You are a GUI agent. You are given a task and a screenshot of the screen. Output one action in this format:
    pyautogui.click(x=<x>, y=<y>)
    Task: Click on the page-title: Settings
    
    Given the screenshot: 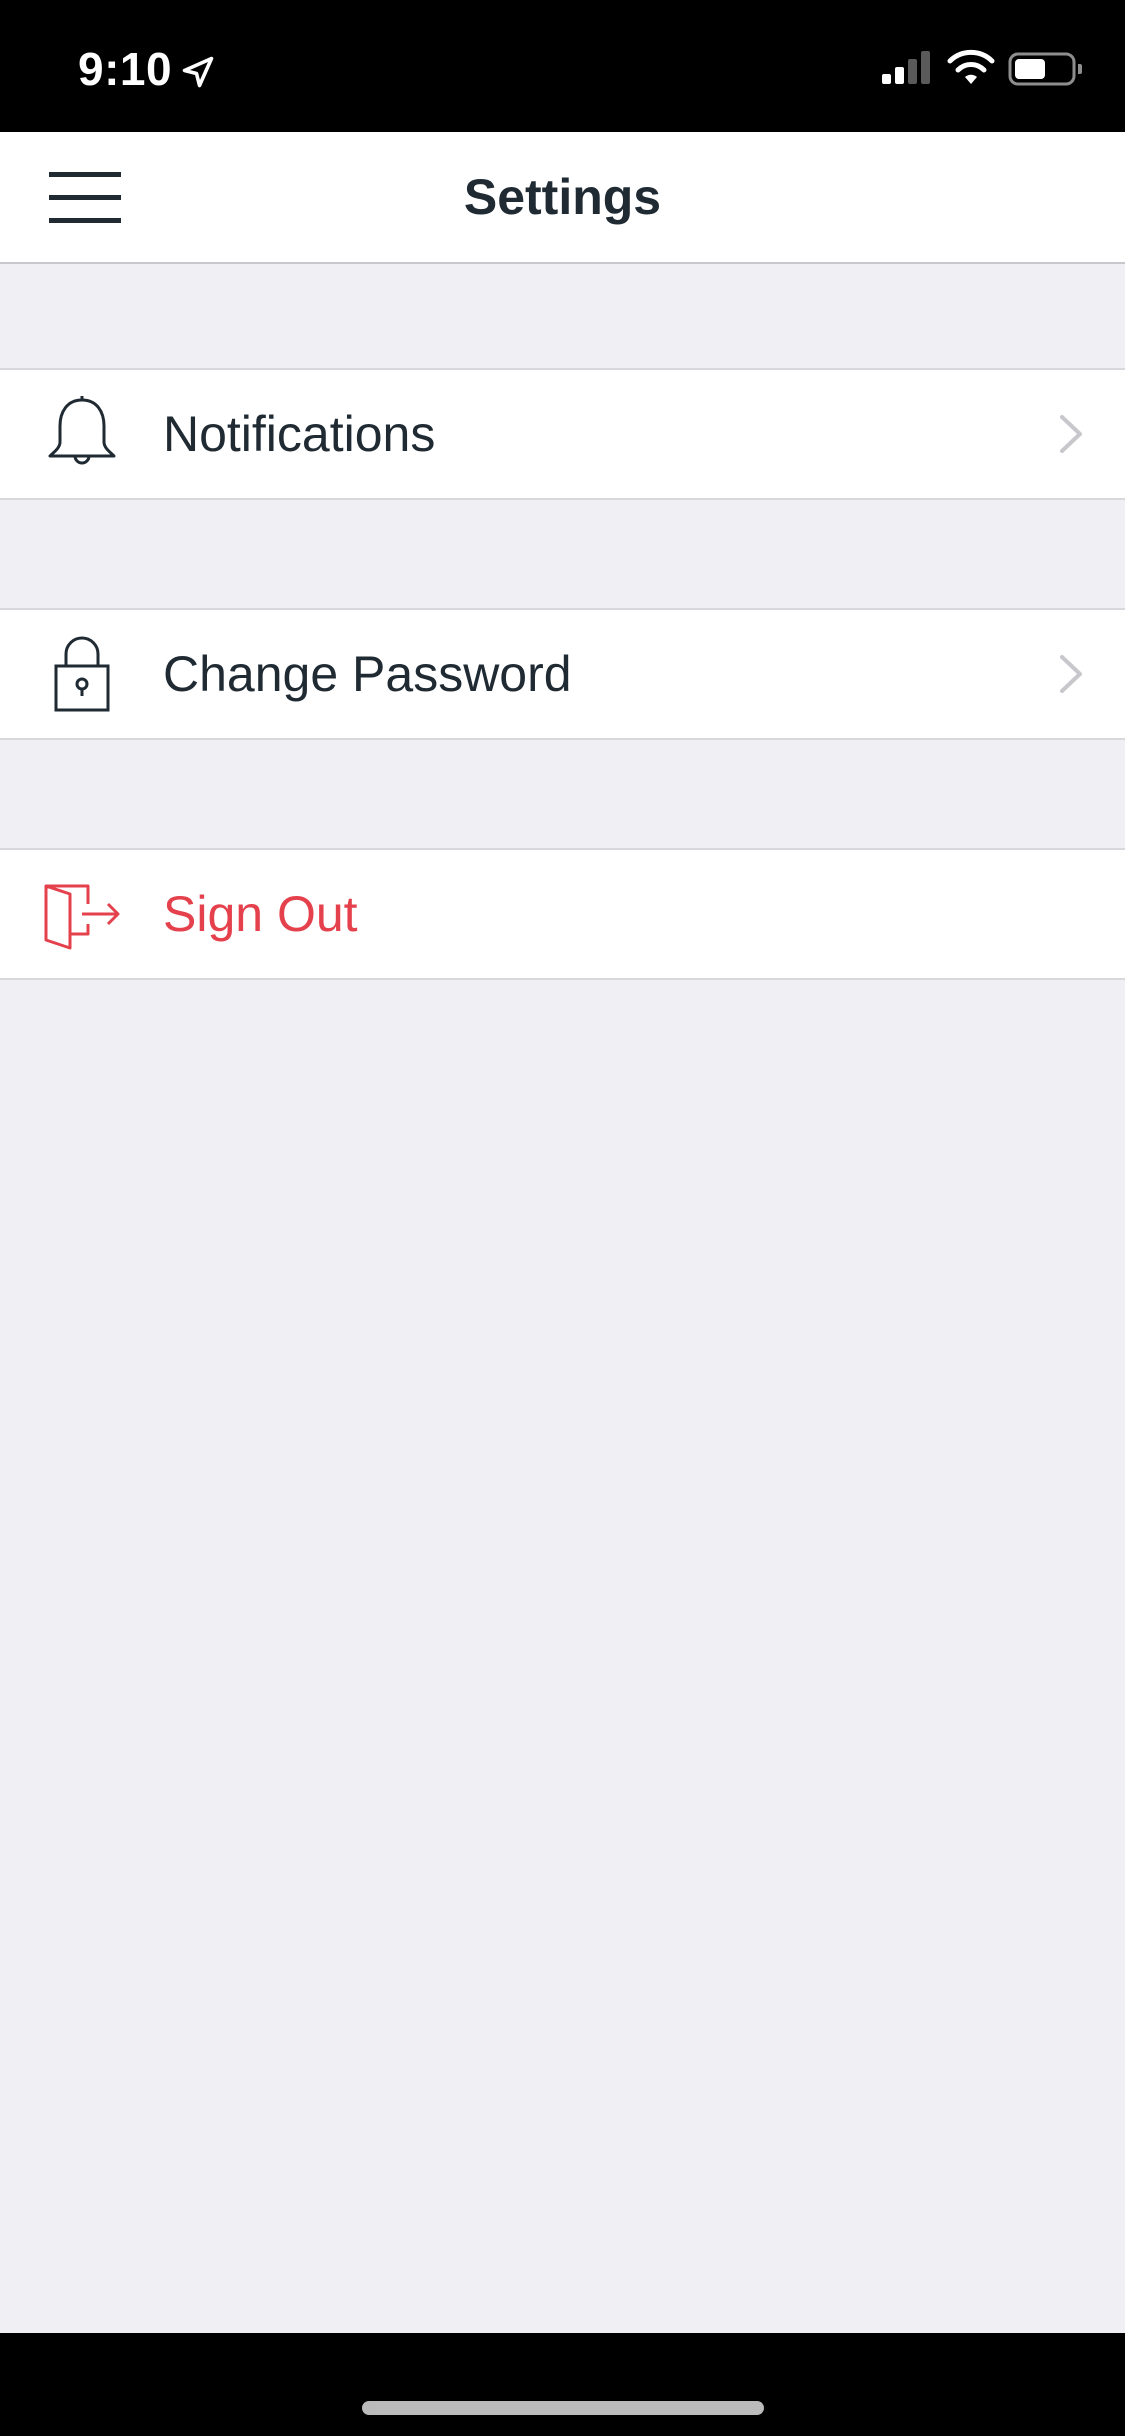 What is the action you would take?
    pyautogui.click(x=562, y=197)
    